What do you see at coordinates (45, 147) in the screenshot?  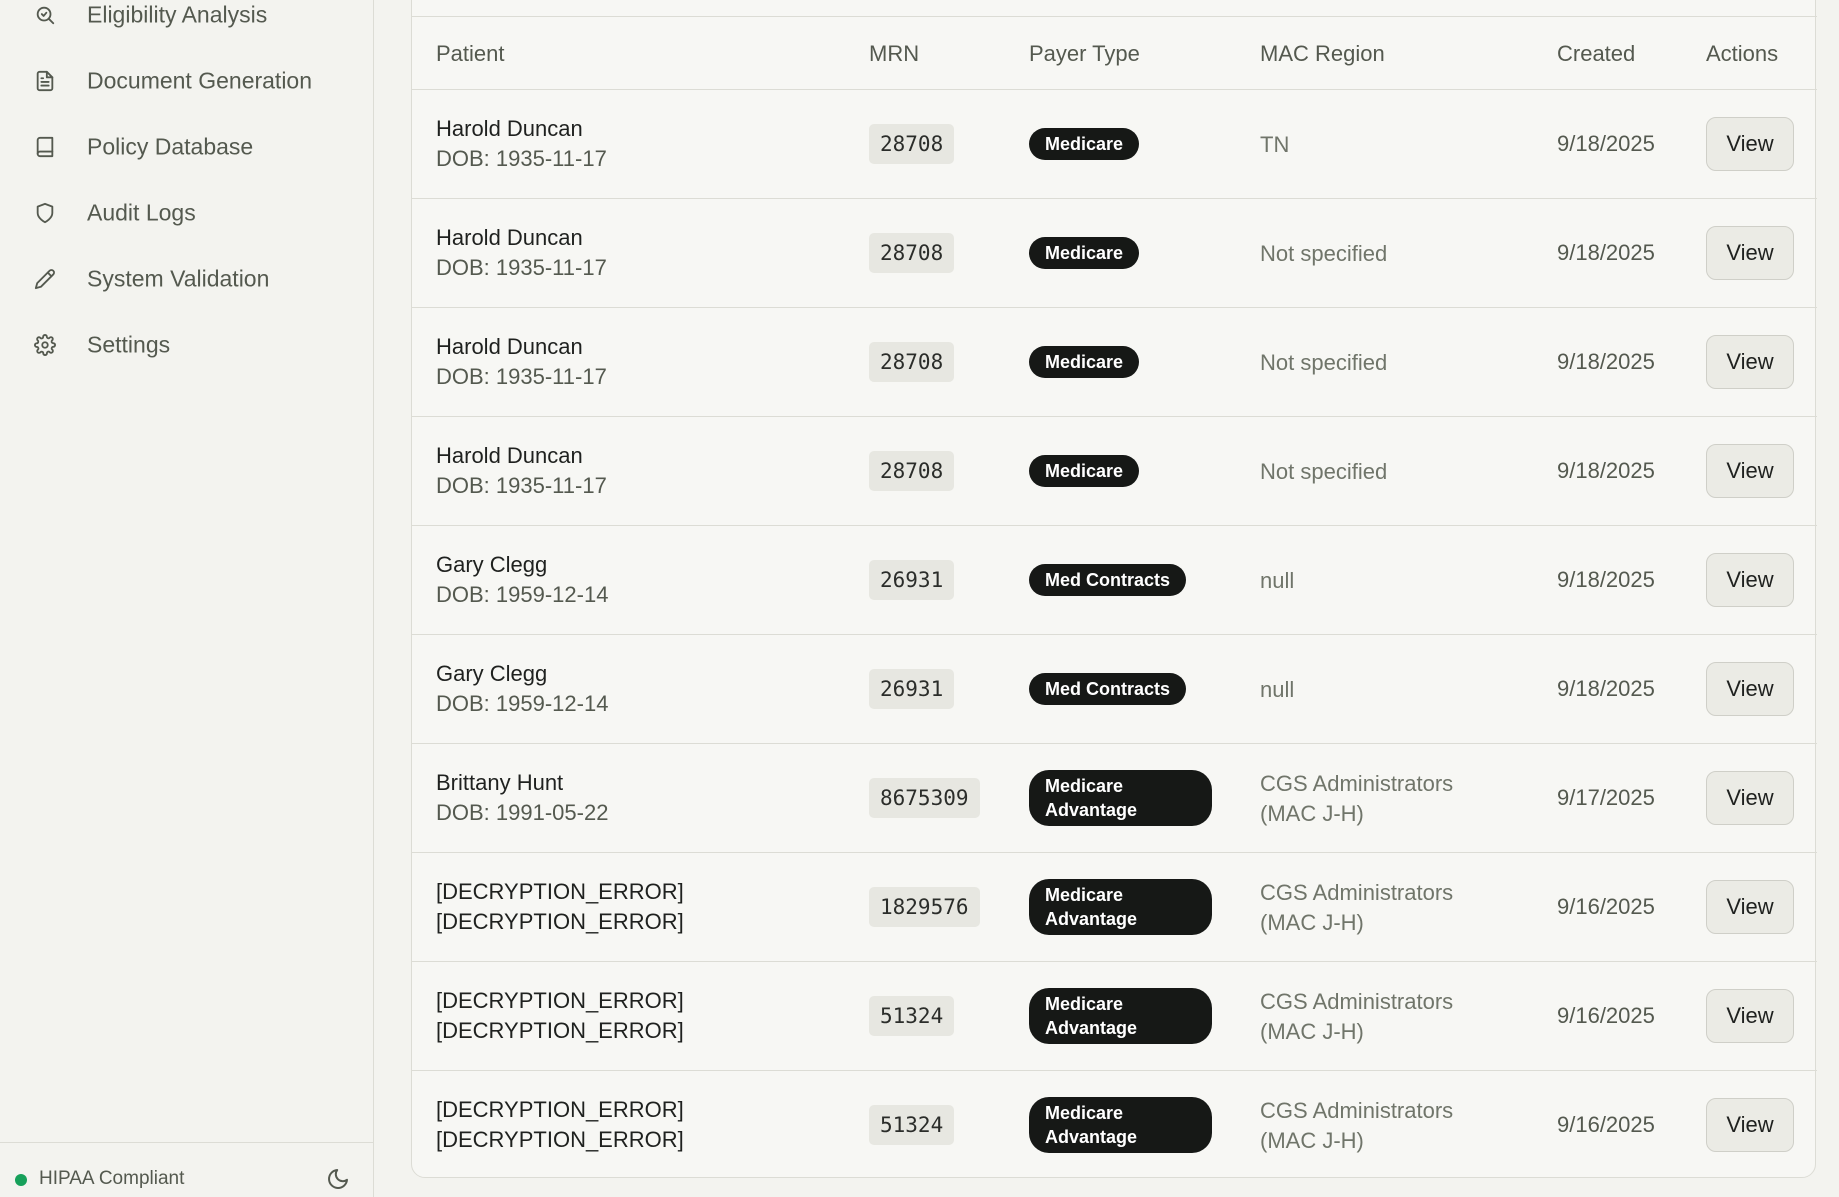 I see `book-icon` at bounding box center [45, 147].